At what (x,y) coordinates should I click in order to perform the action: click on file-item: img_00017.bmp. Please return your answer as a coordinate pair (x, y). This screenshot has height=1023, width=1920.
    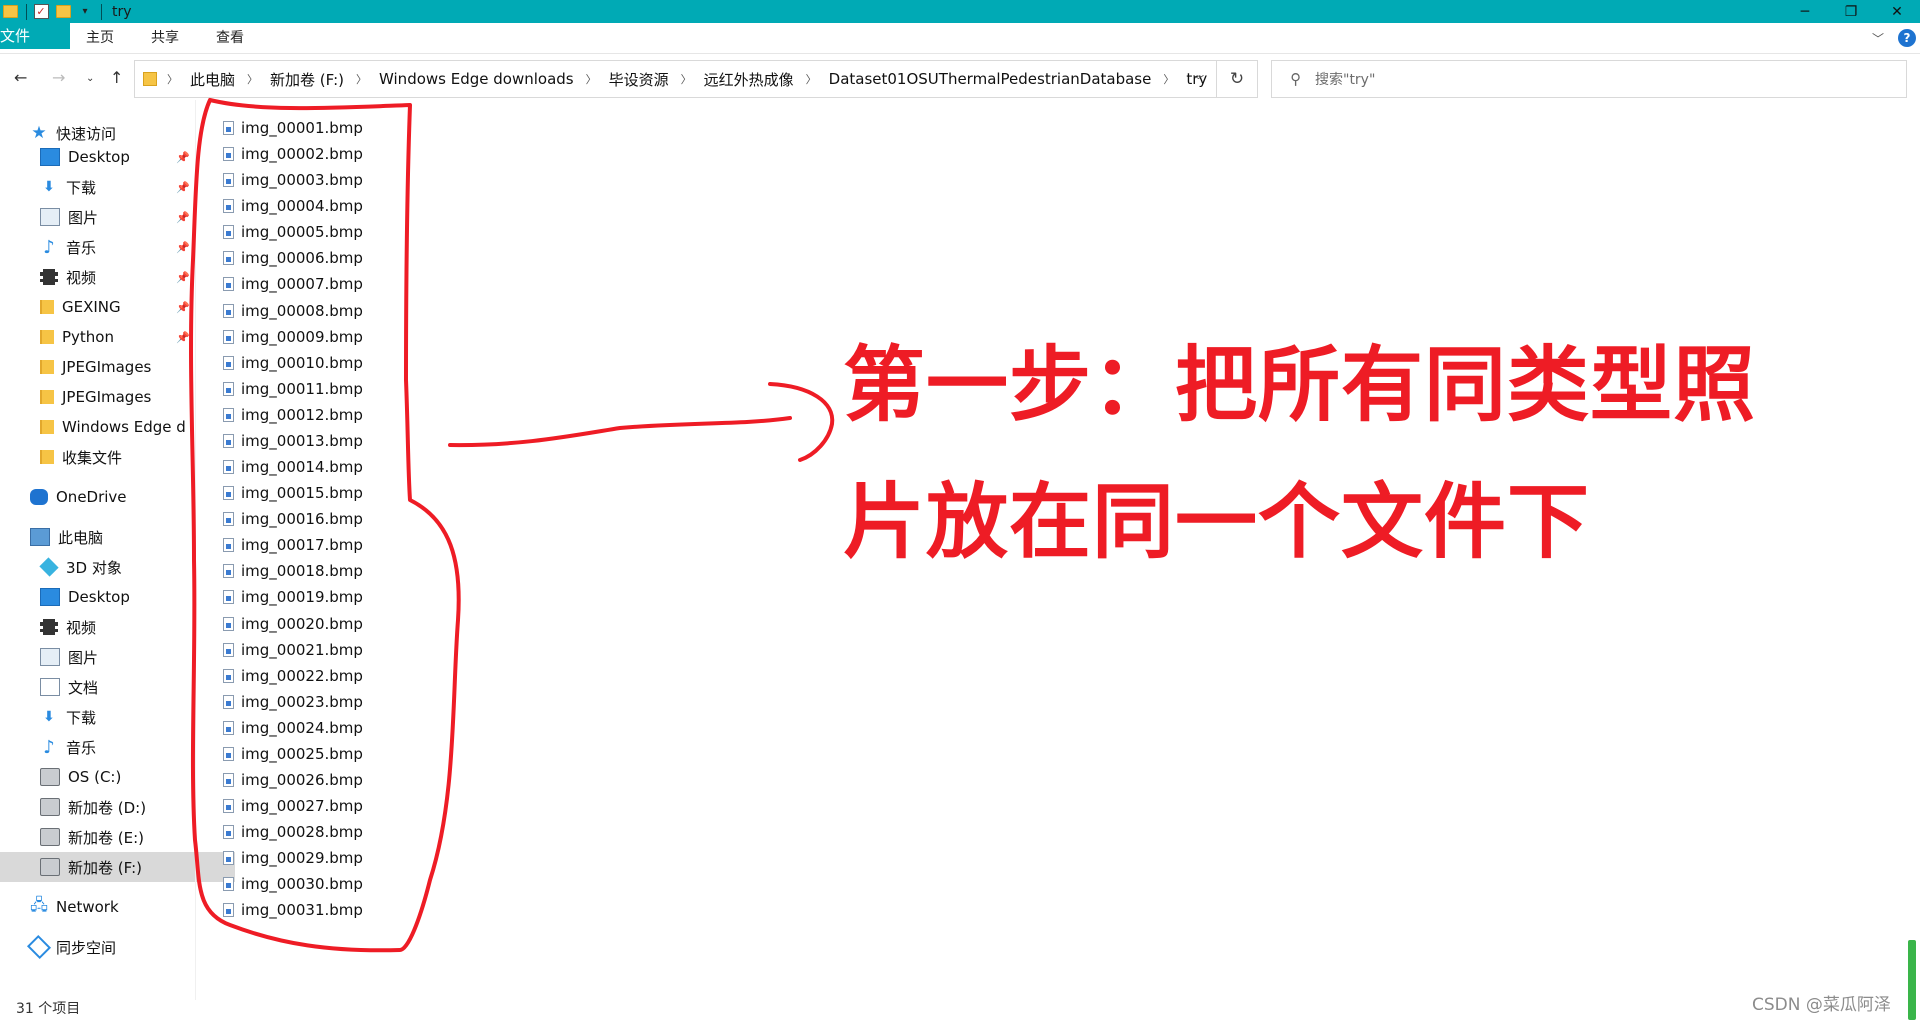
    Looking at the image, I should click on (293, 545).